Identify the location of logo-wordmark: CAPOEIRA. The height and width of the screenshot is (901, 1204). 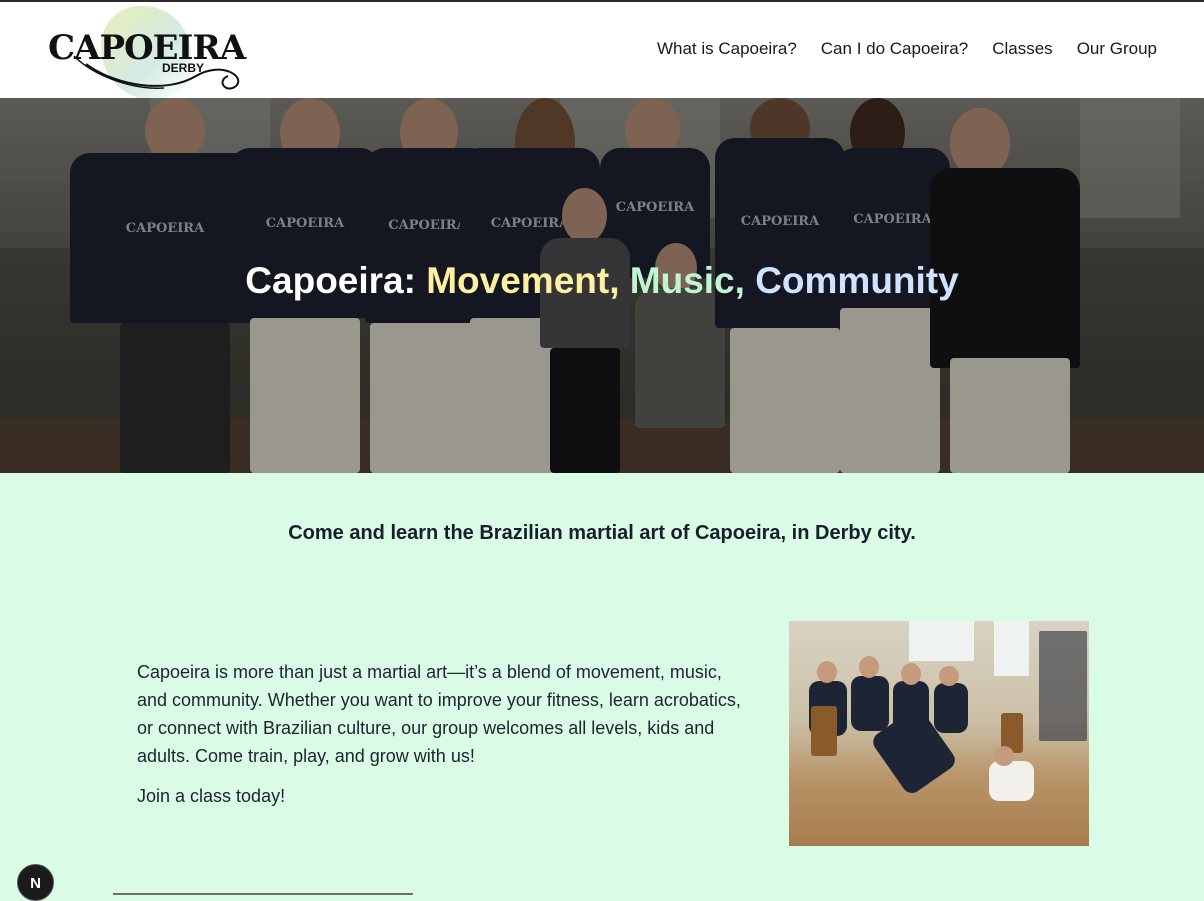
(147, 48).